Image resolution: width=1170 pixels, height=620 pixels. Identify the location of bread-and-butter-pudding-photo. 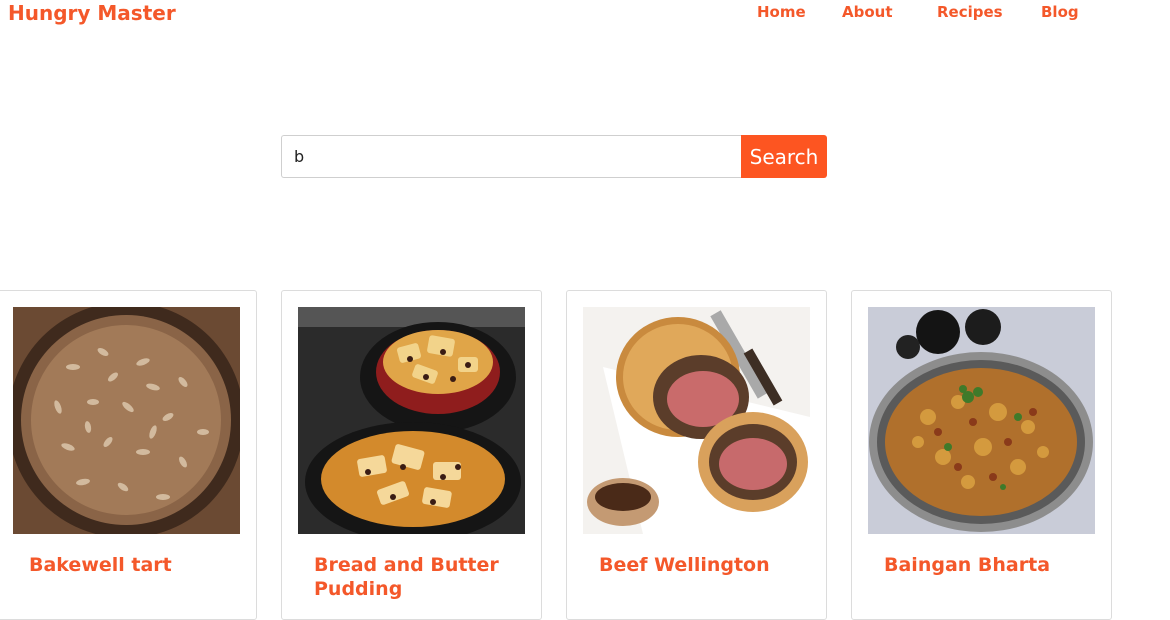
(411, 420).